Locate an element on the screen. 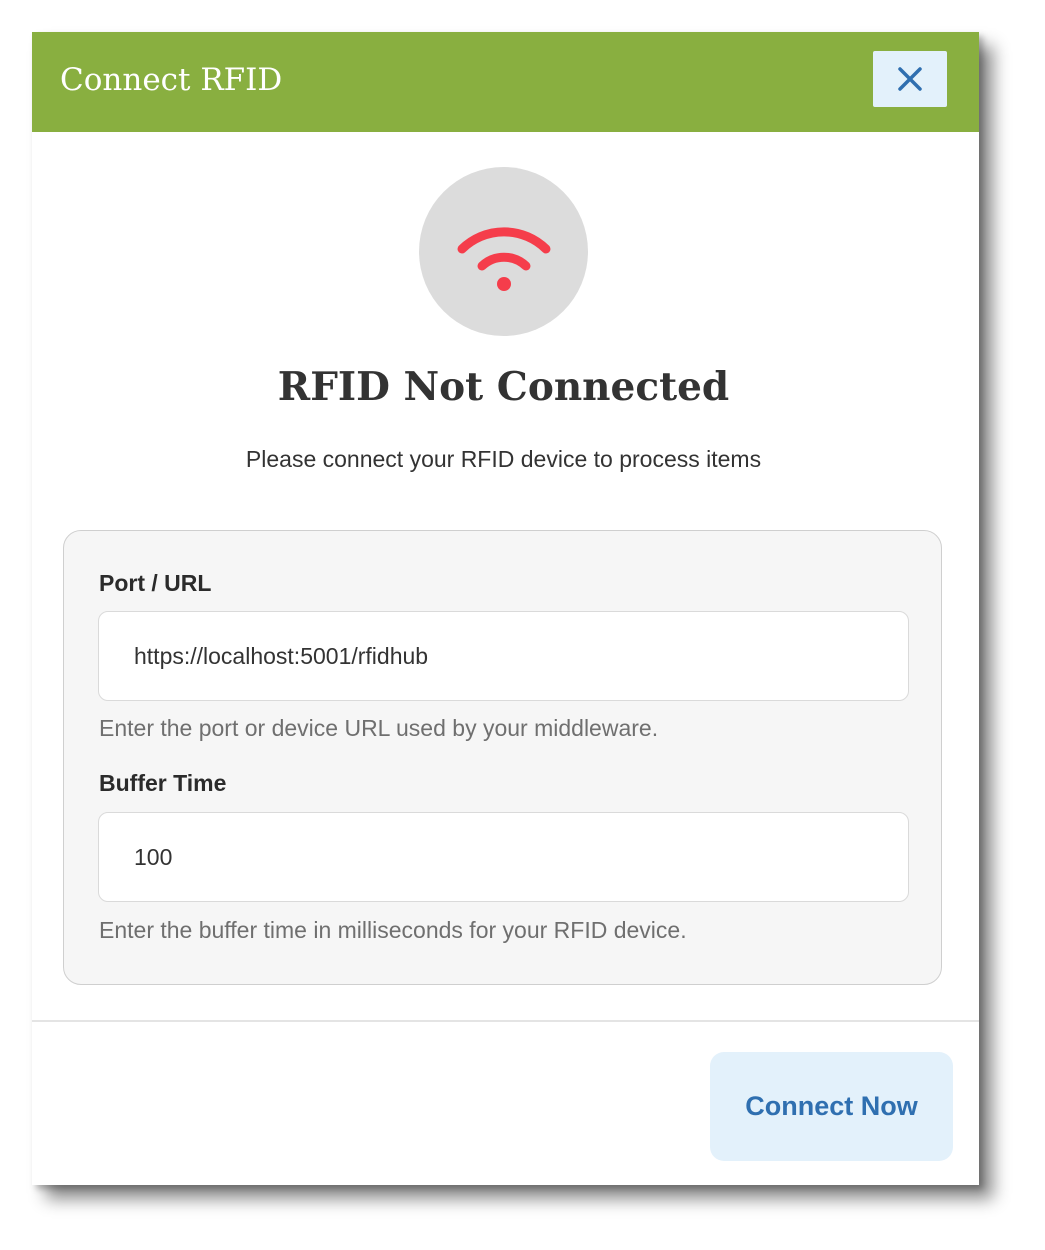  buffer-time-label: Buffer Time is located at coordinates (163, 783).